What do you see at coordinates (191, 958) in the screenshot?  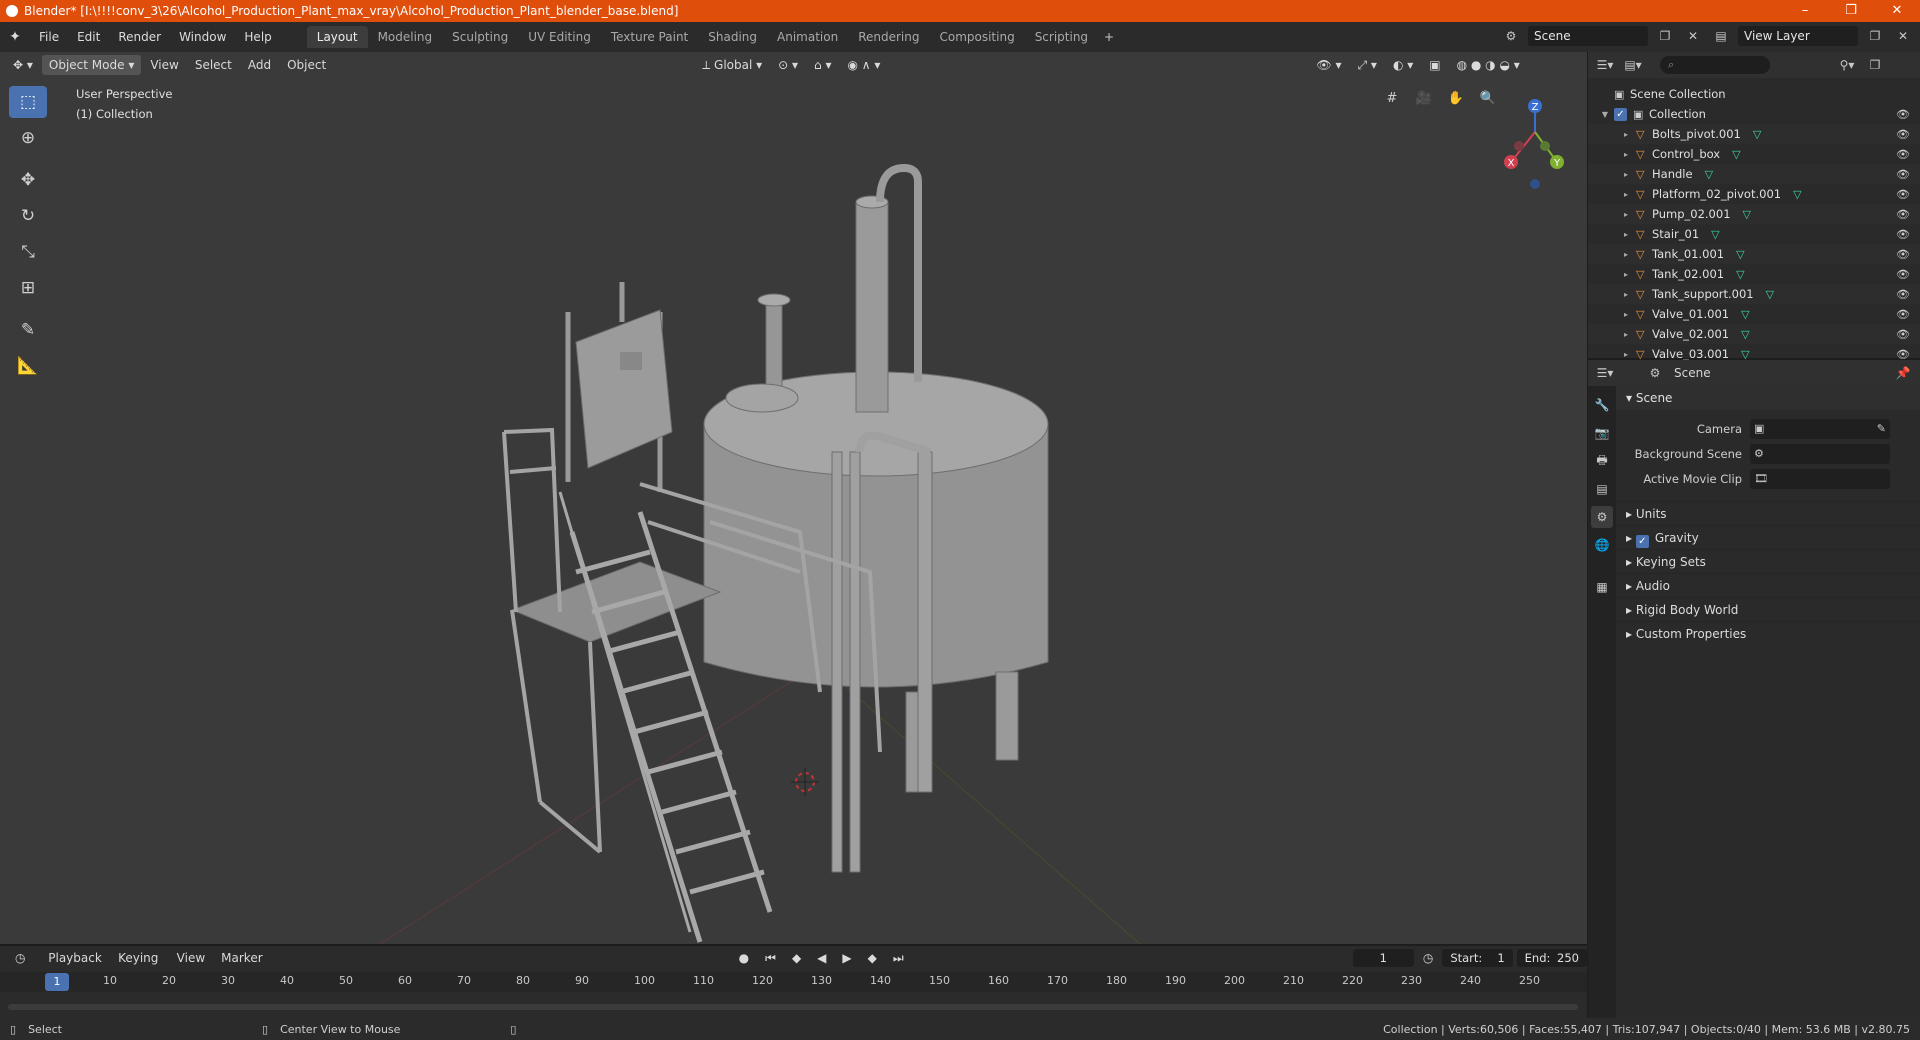 I see `timeline-view-menu: View` at bounding box center [191, 958].